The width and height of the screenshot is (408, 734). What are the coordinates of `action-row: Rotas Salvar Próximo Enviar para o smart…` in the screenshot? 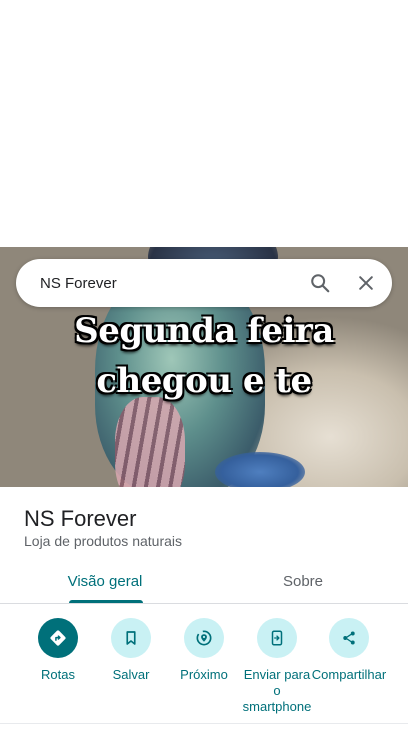 It's located at (204, 668).